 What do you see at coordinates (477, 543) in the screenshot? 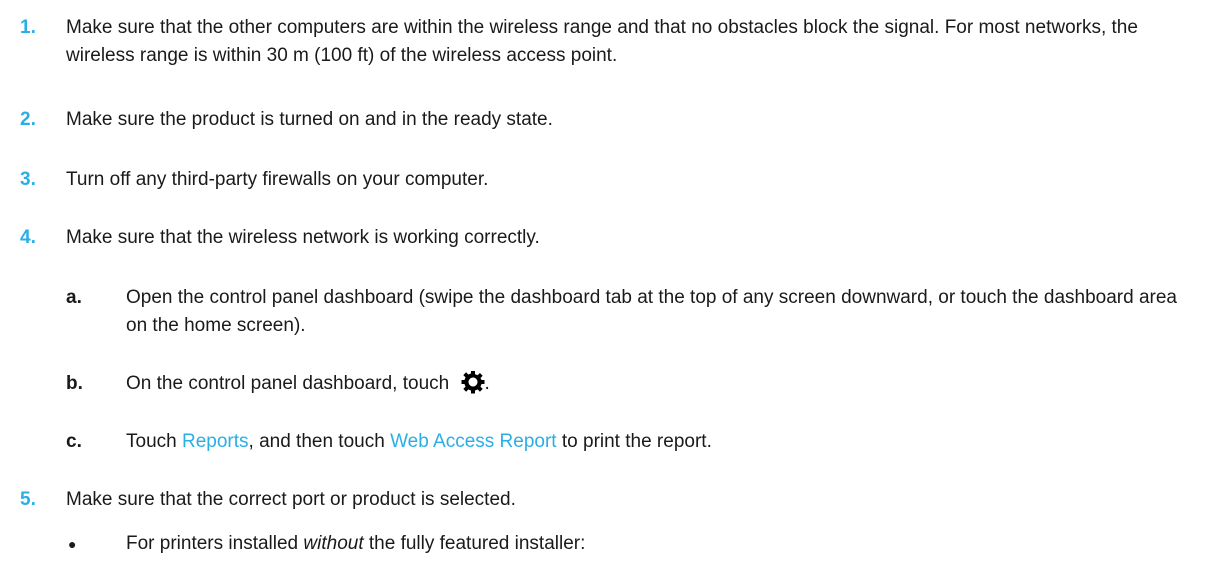
I see `bullet-text-part: the fully featured installer:` at bounding box center [477, 543].